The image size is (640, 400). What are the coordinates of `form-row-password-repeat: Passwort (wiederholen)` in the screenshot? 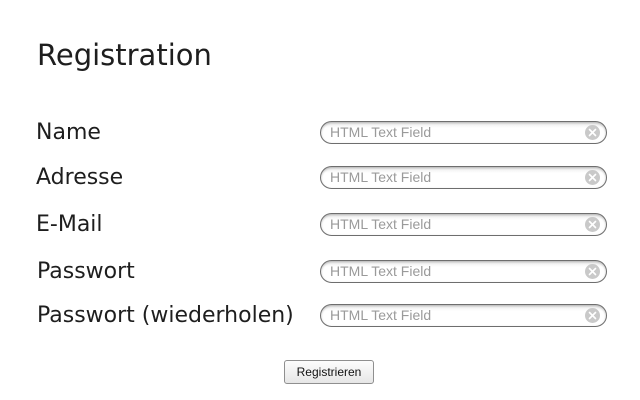 It's located at (320, 316).